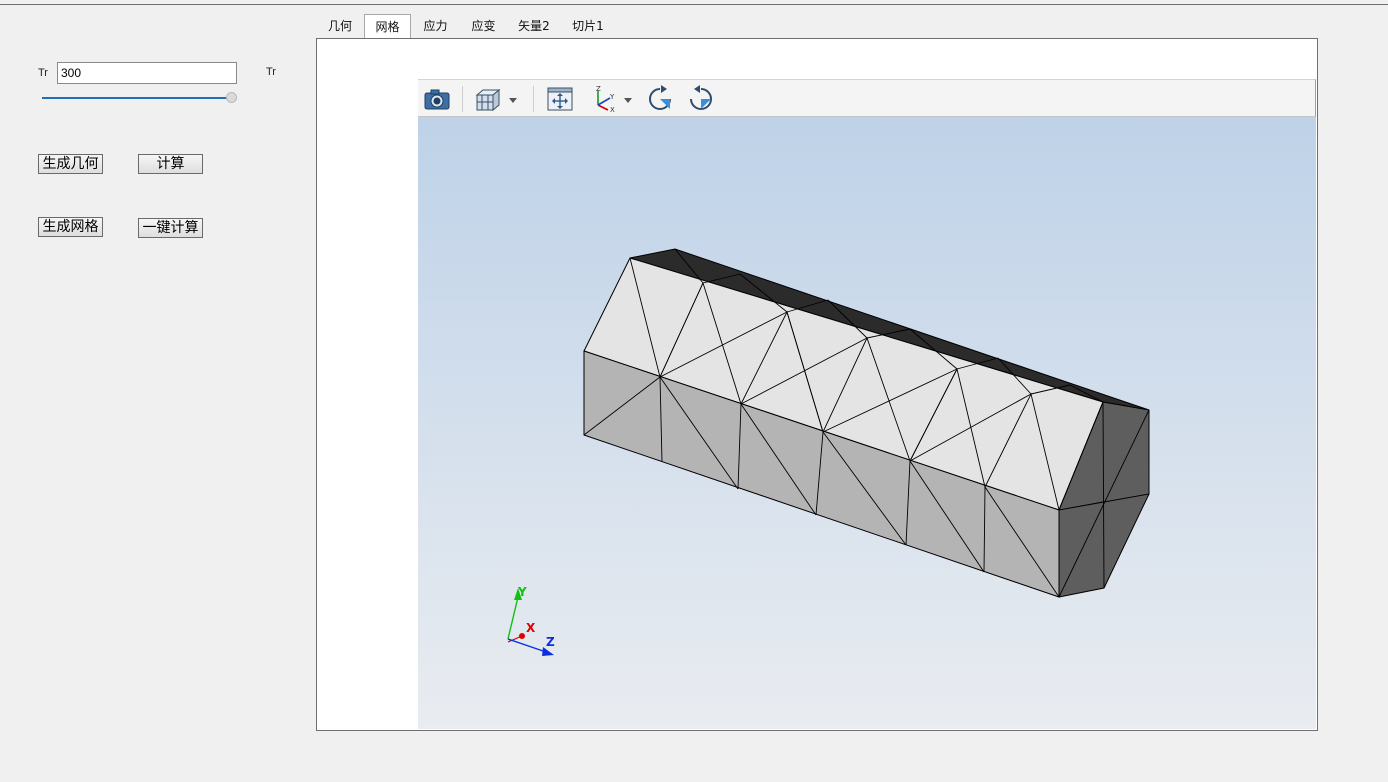 The image size is (1388, 782). I want to click on window-top-border, so click(694, 4).